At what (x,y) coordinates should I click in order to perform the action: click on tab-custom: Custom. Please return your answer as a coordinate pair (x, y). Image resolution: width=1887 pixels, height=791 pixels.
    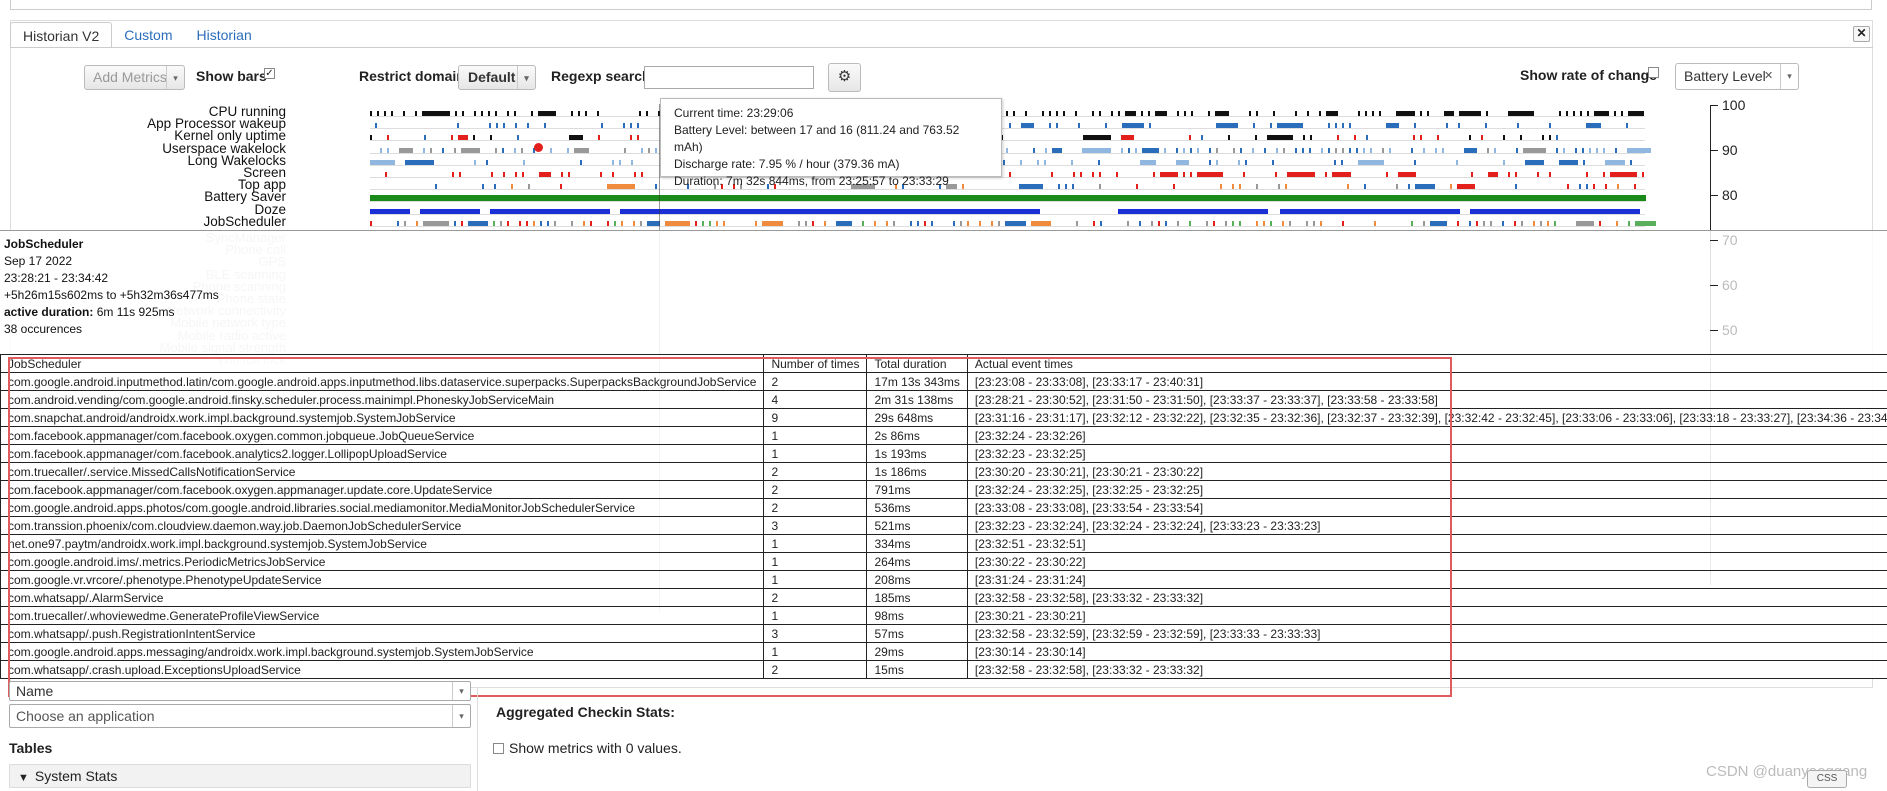
    Looking at the image, I should click on (148, 35).